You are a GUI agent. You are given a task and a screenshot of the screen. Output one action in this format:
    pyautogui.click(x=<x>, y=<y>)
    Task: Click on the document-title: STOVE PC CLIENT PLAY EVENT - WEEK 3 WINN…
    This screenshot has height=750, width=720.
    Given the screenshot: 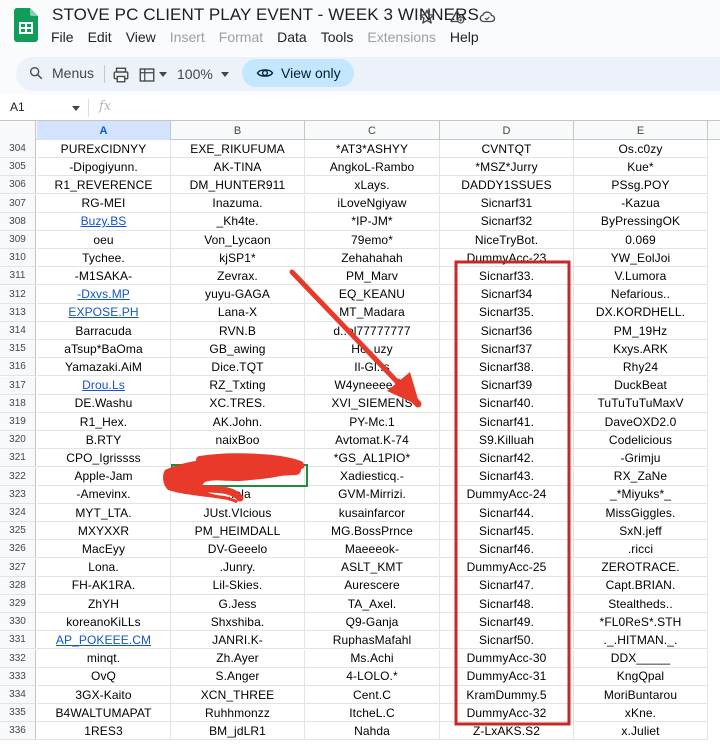 What is the action you would take?
    pyautogui.click(x=265, y=15)
    